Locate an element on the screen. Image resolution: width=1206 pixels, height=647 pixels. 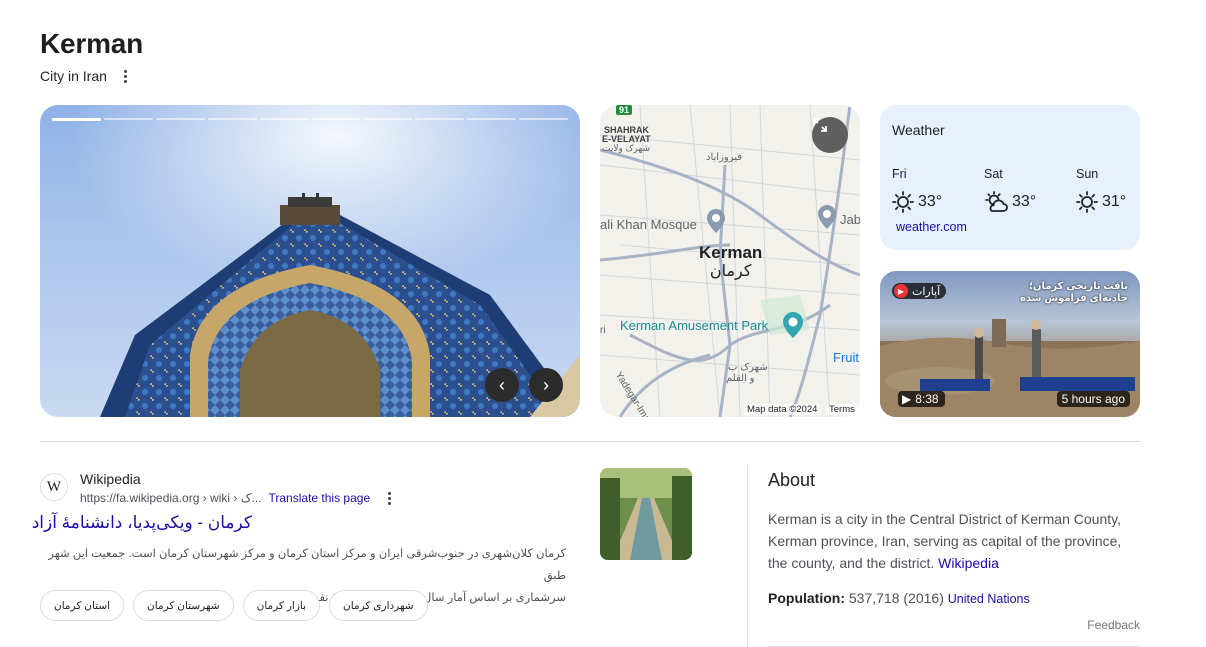
entity-title: Kerman is located at coordinates (92, 43).